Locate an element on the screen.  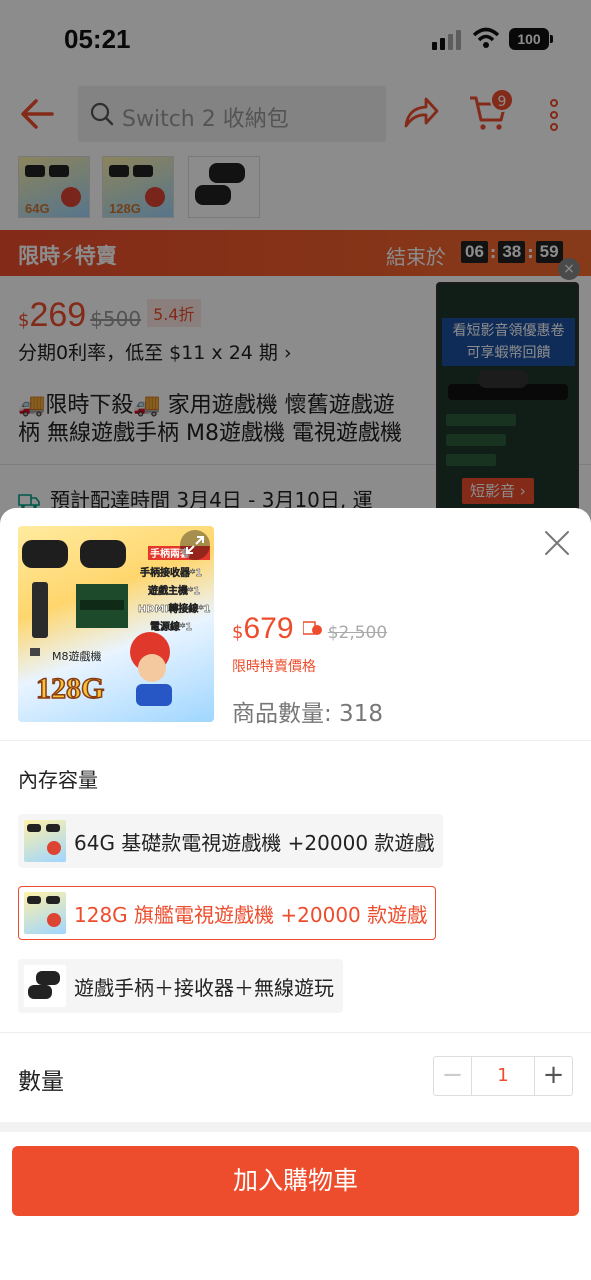
variation-option-controllers: 遊戲手柄＋接收器＋無線遊玩 is located at coordinates (180, 986).